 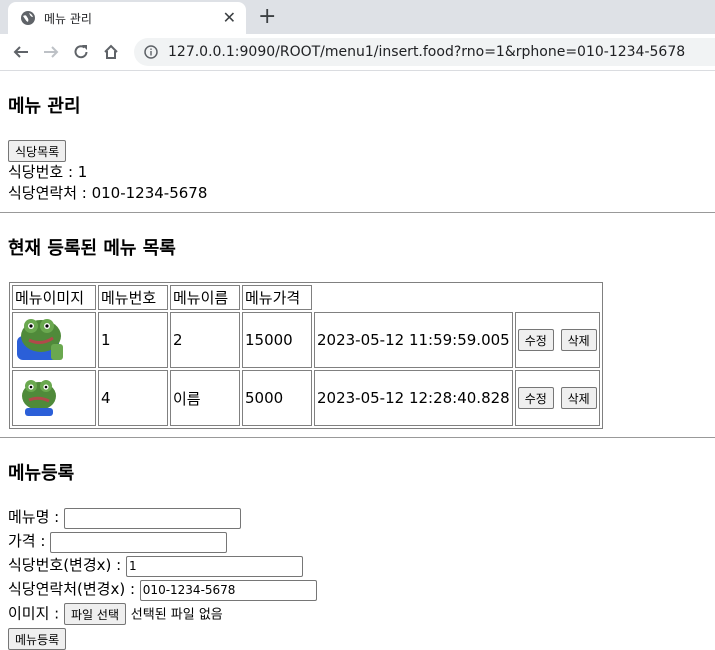 I want to click on restaurant-phone-text: 식당연락처 : 010-1234-5678, so click(x=108, y=193).